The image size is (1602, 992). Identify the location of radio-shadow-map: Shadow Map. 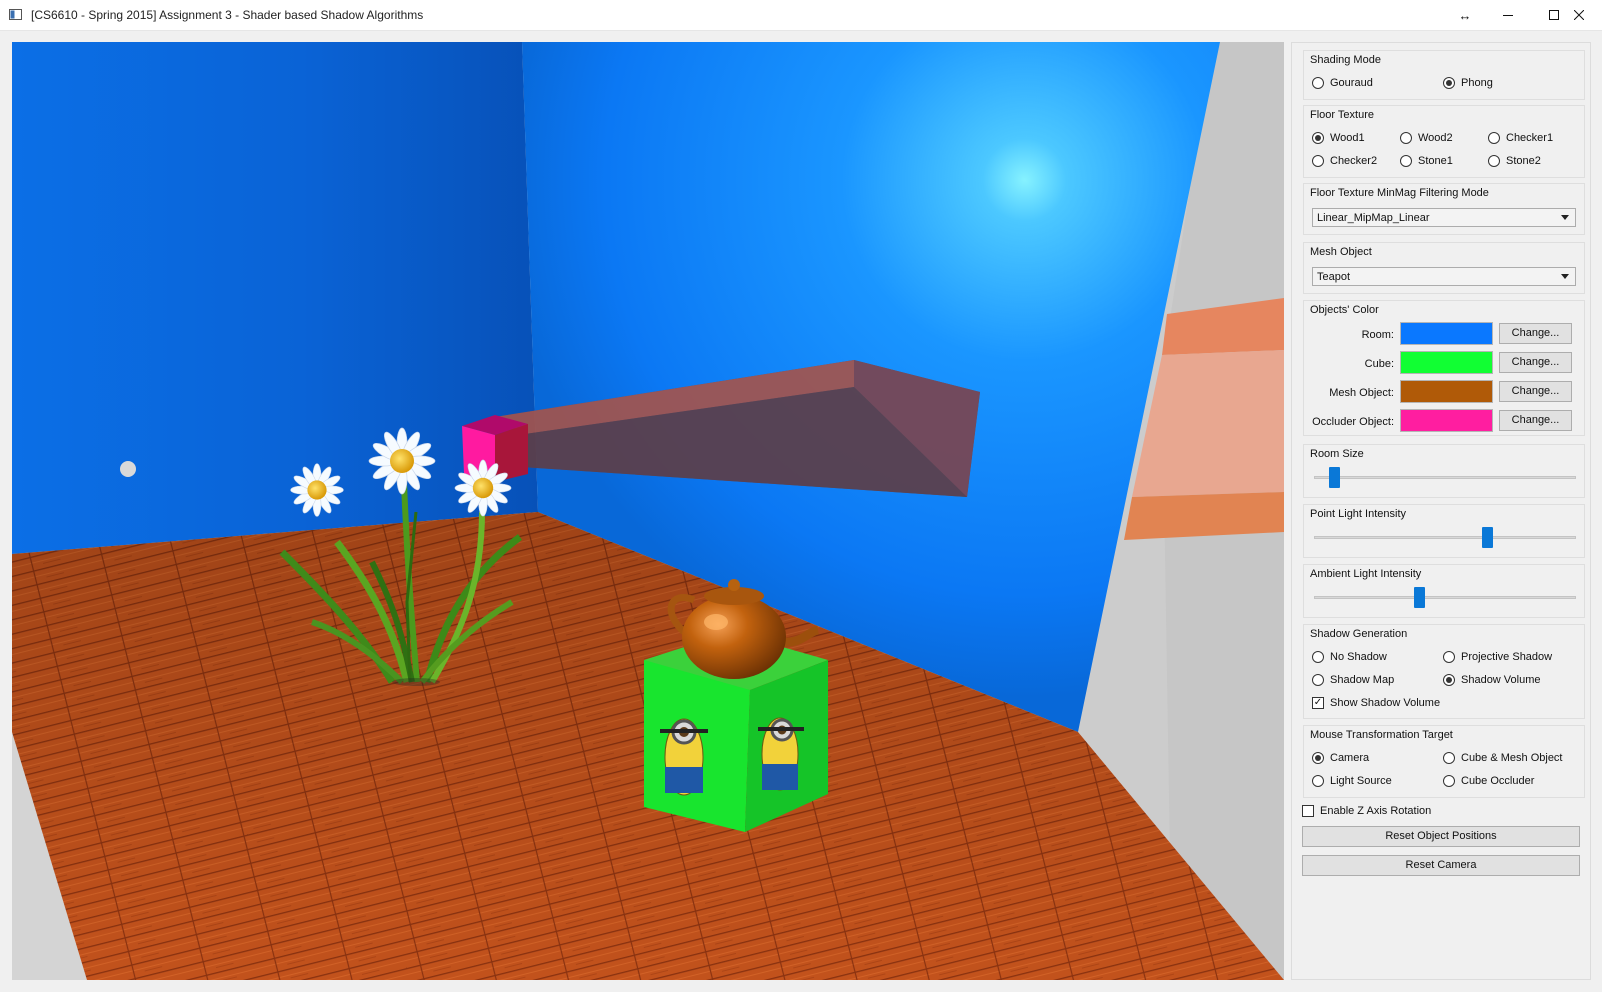
(1353, 680).